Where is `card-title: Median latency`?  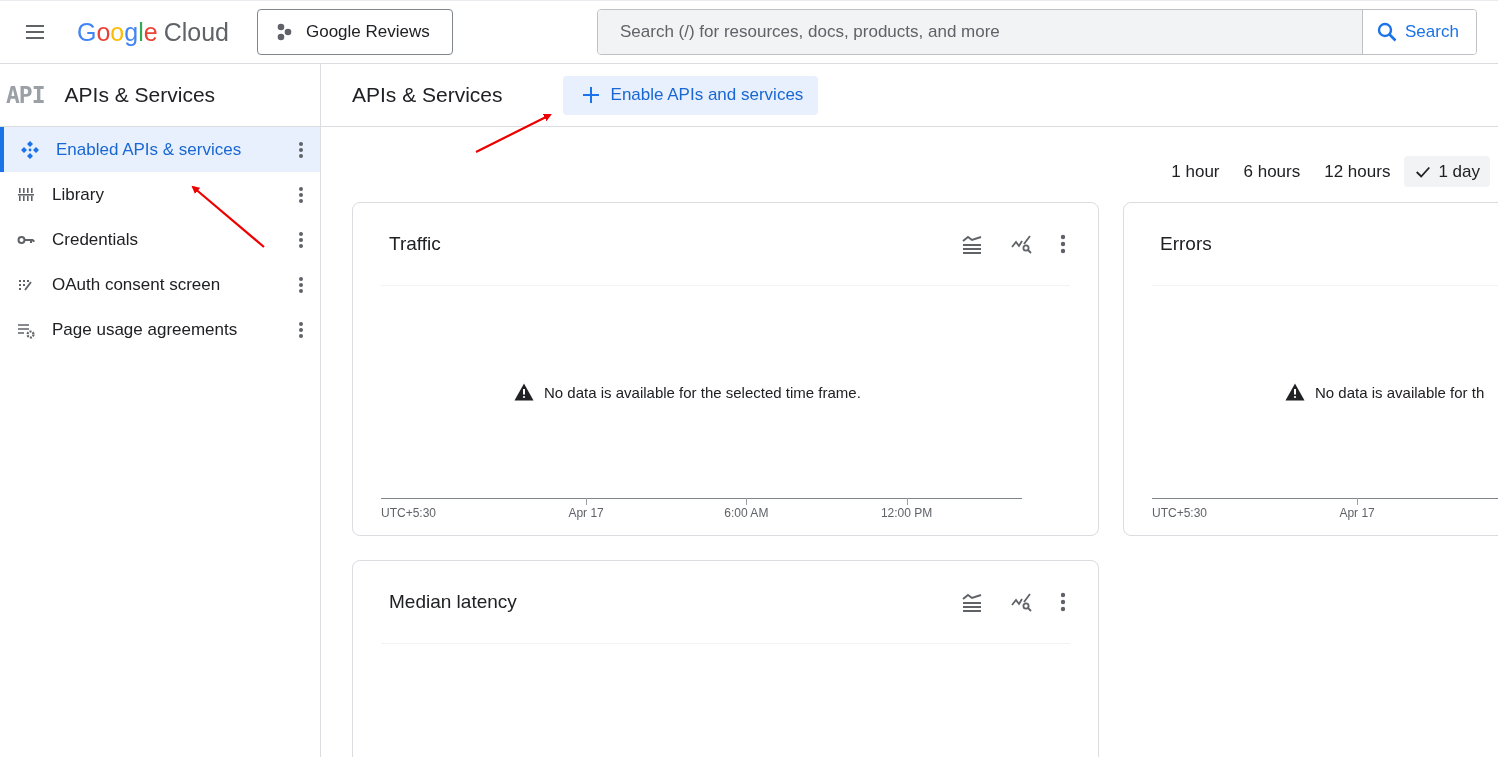 card-title: Median latency is located at coordinates (453, 602).